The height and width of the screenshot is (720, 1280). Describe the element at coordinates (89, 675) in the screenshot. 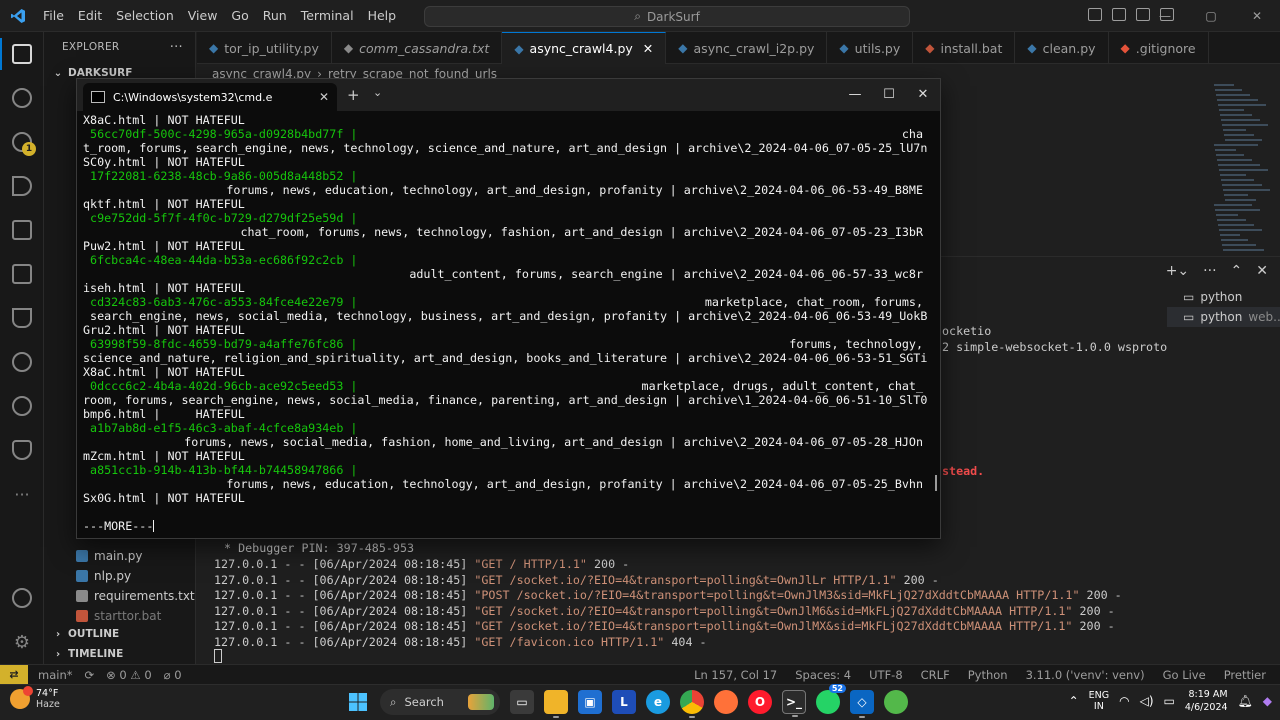

I see `sync-icon: ⟳` at that location.